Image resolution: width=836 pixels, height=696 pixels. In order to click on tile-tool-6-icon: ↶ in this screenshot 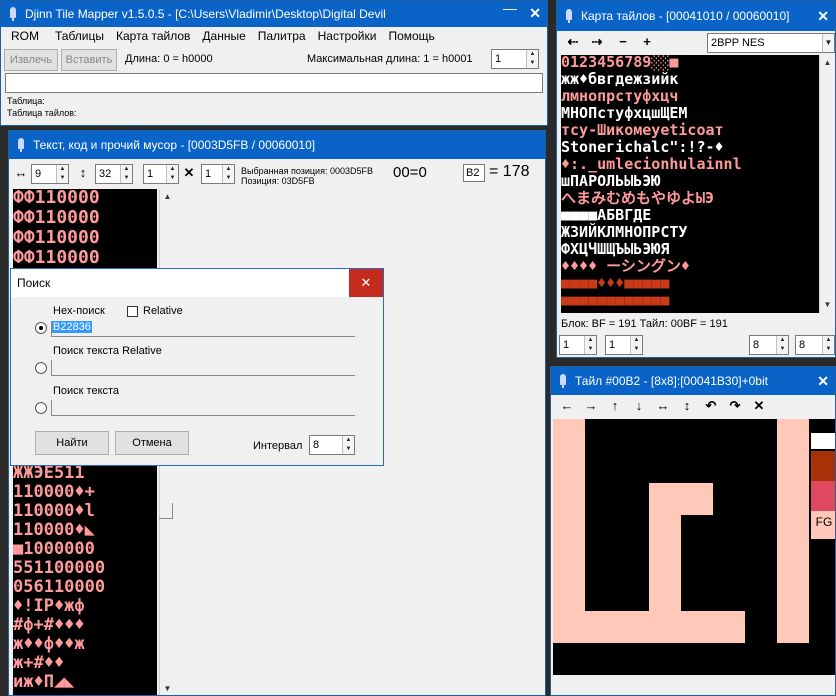, I will do `click(711, 406)`.